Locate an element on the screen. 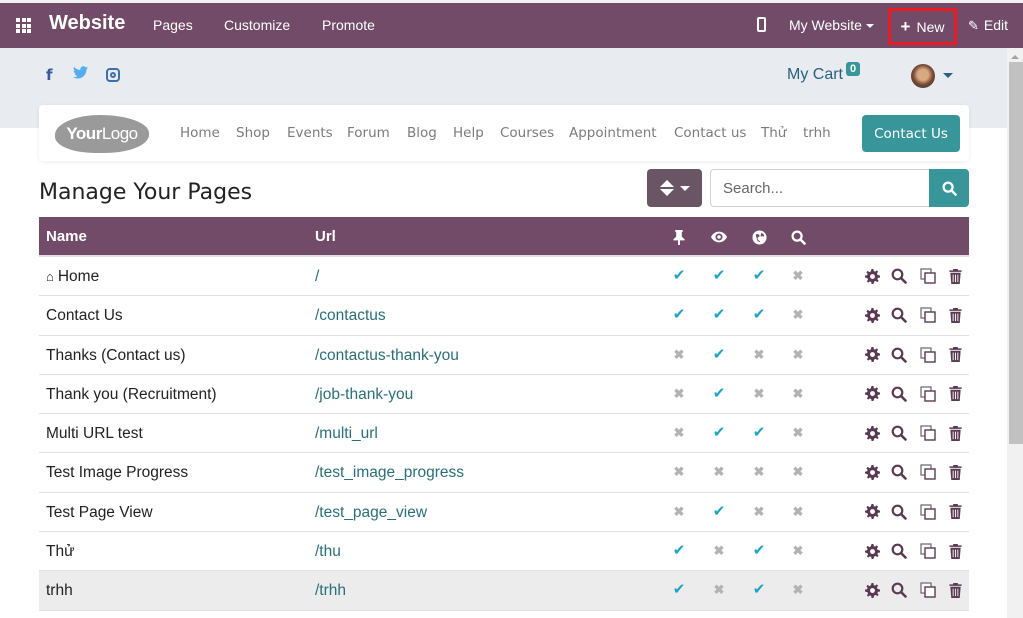 The height and width of the screenshot is (618, 1023). site-nav-blog: Blog is located at coordinates (422, 133).